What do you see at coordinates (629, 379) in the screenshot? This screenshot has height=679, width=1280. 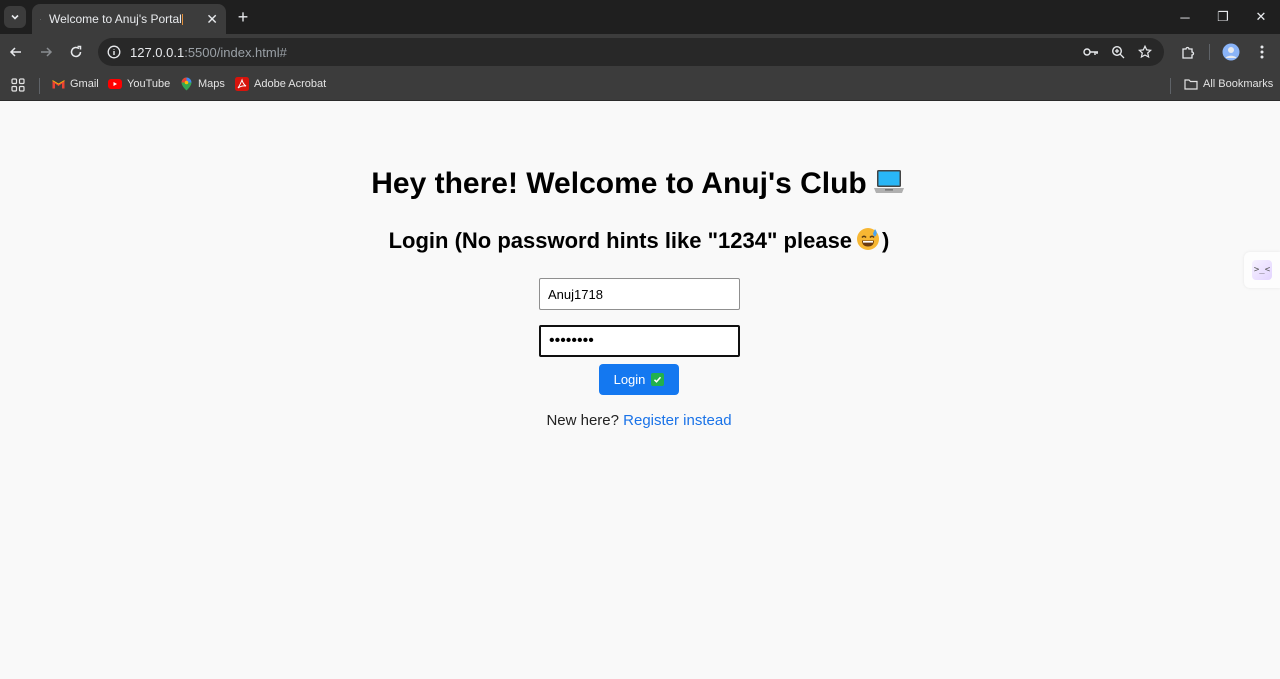 I see `login-button-label: Login` at bounding box center [629, 379].